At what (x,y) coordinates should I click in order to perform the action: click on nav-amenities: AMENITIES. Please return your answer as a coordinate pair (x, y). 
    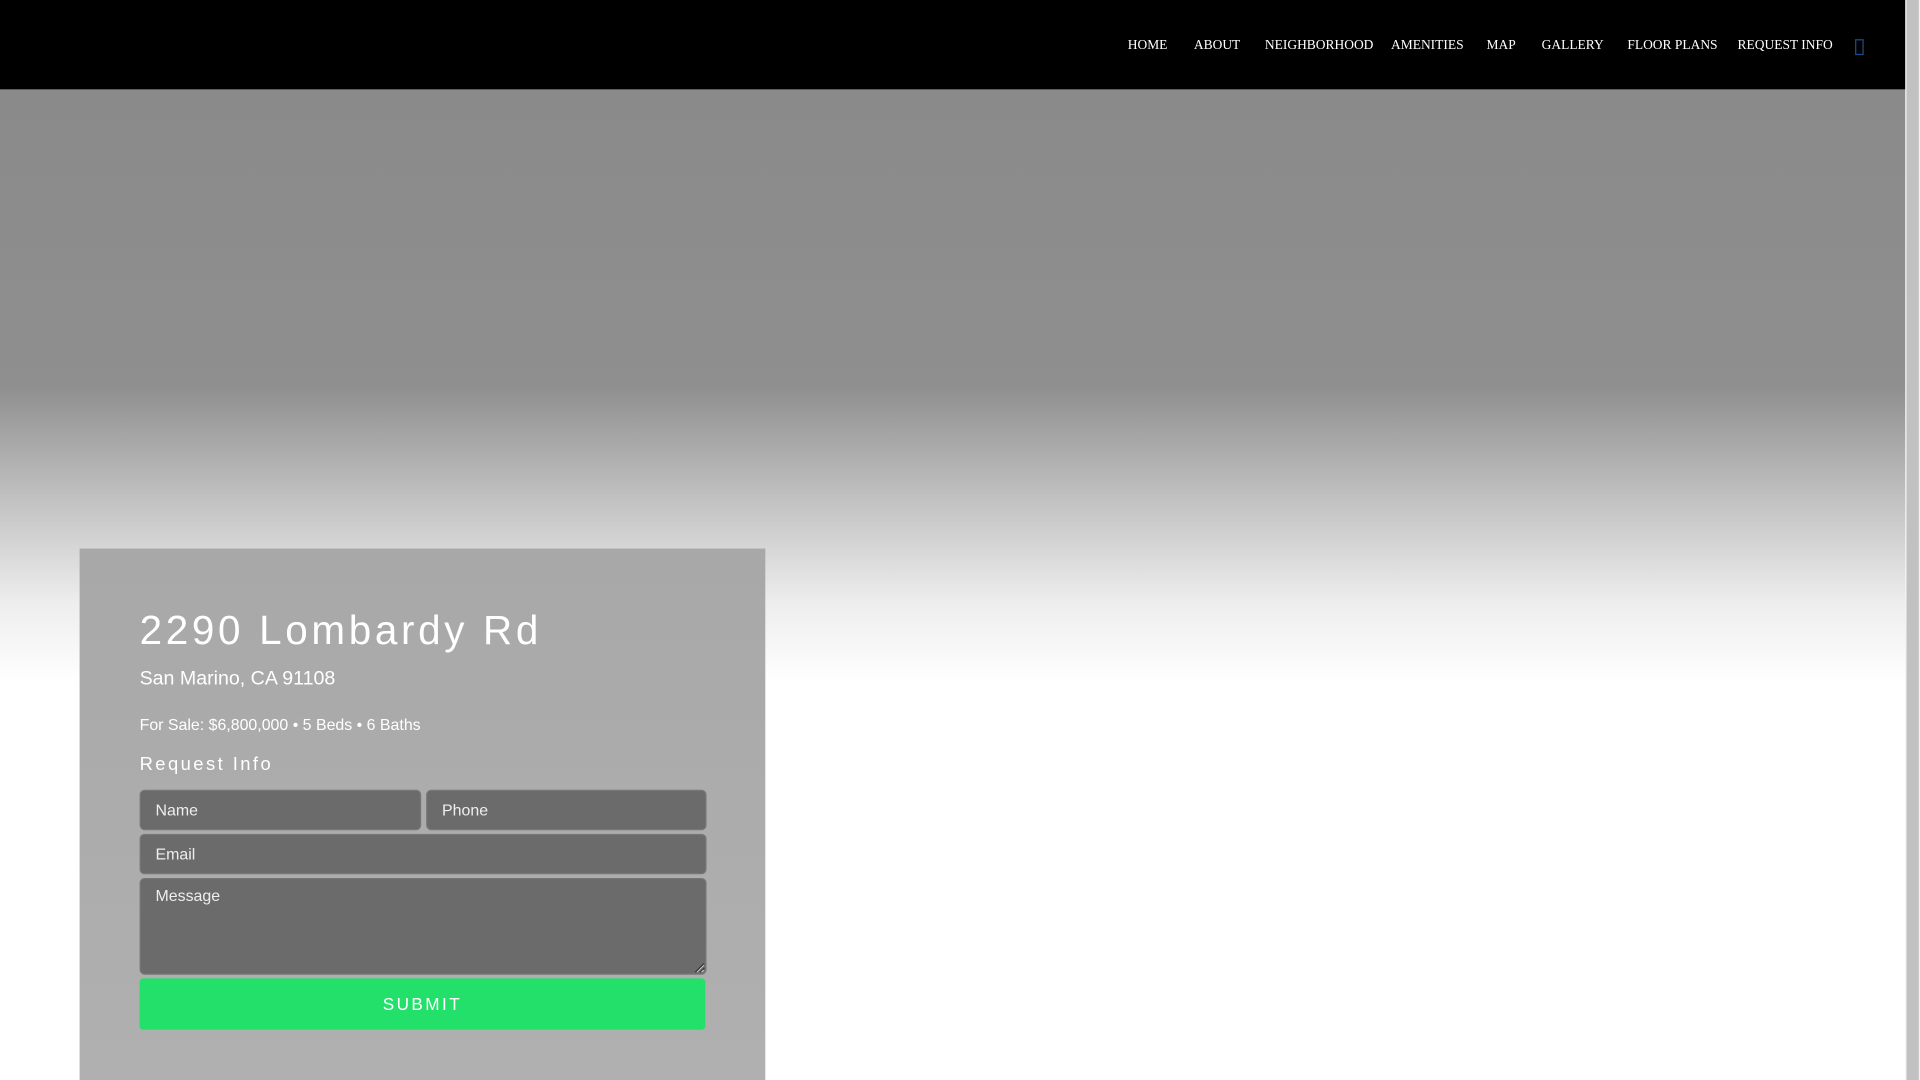
    Looking at the image, I should click on (1427, 45).